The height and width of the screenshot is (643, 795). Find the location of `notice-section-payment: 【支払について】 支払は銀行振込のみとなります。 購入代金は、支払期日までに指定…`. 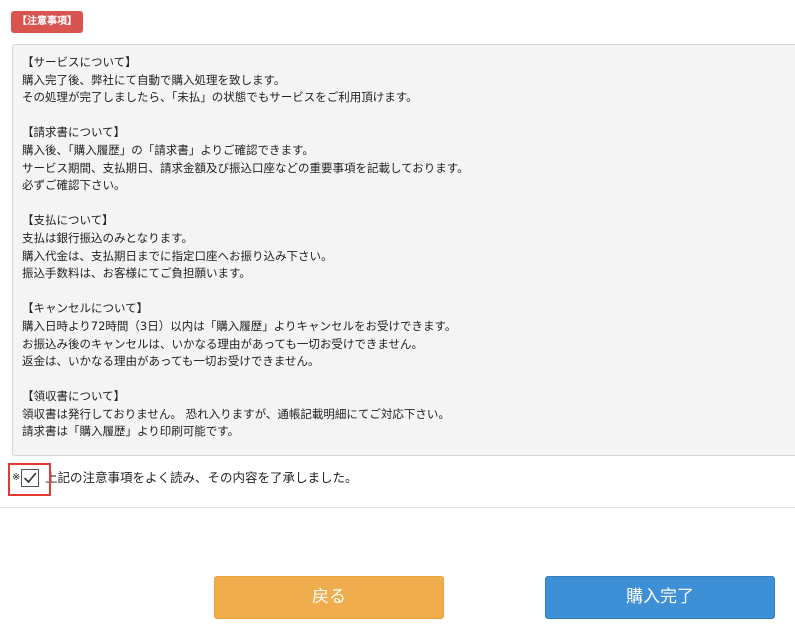

notice-section-payment: 【支払について】 支払は銀行振込のみとなります。 購入代金は、支払期日までに指定… is located at coordinates (408, 247).